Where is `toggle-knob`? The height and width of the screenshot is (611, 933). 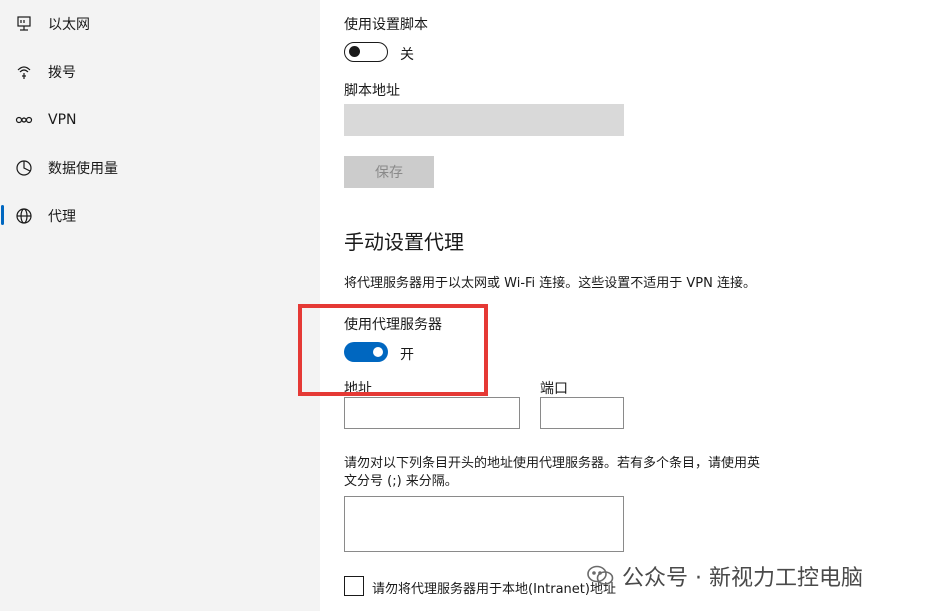 toggle-knob is located at coordinates (354, 51).